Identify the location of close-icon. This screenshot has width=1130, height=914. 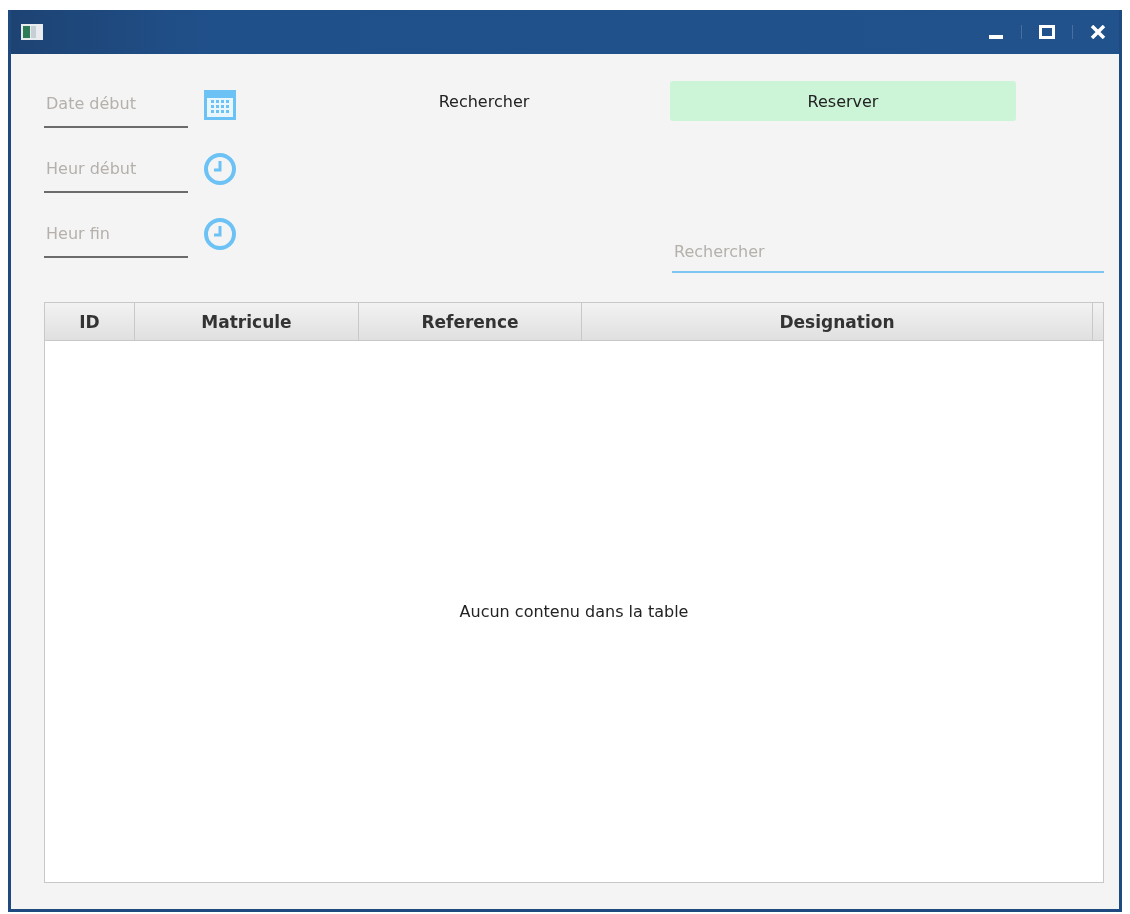
(1098, 32).